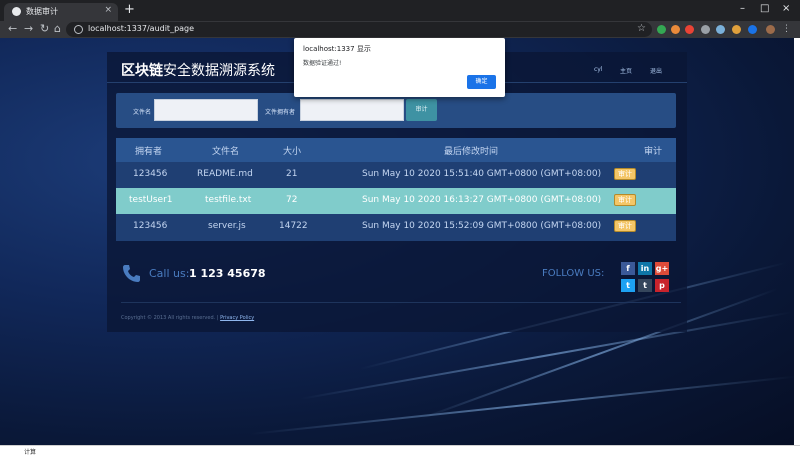  What do you see at coordinates (16, 11) in the screenshot?
I see `favicon-icon` at bounding box center [16, 11].